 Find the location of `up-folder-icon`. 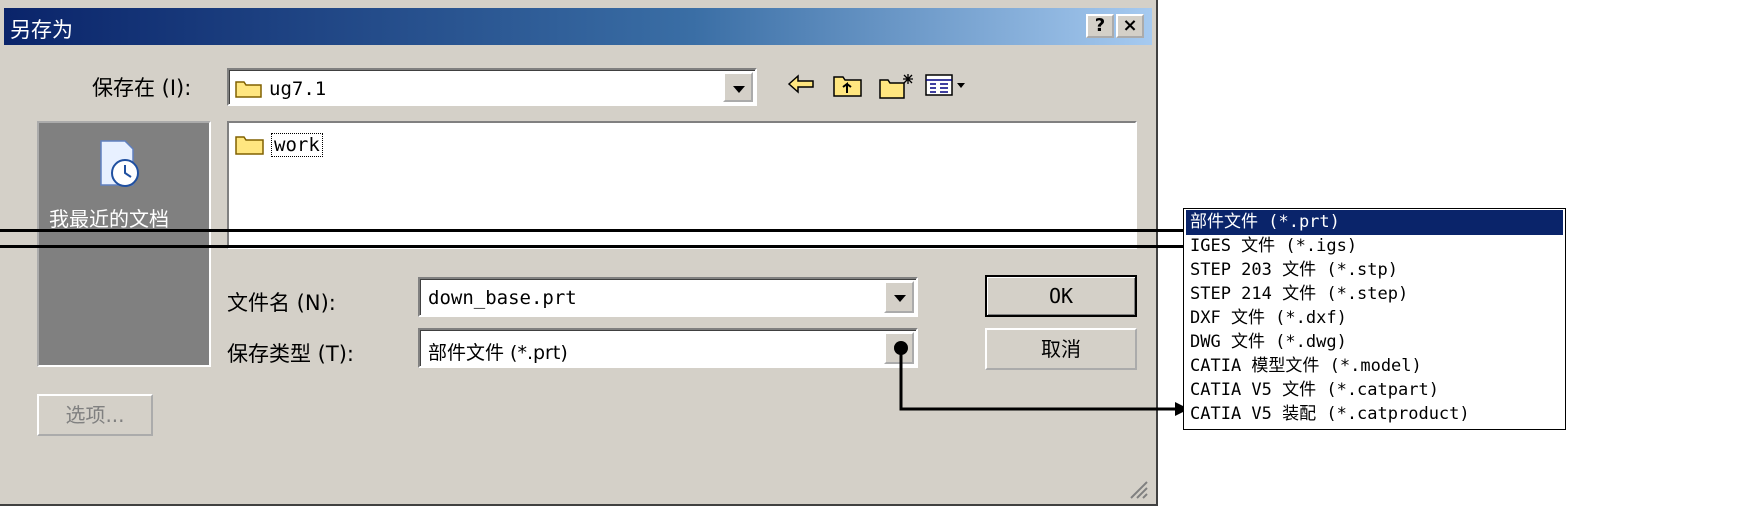

up-folder-icon is located at coordinates (848, 85).